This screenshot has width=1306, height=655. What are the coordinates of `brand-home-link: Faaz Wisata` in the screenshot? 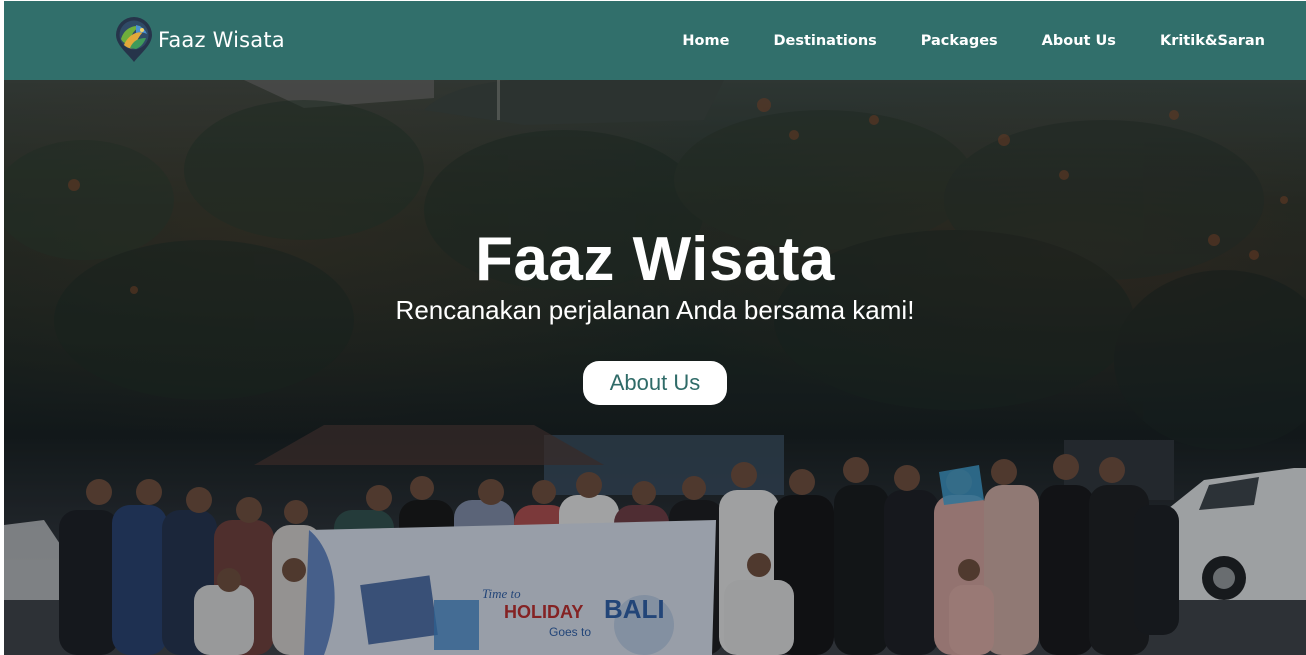 It's located at (199, 40).